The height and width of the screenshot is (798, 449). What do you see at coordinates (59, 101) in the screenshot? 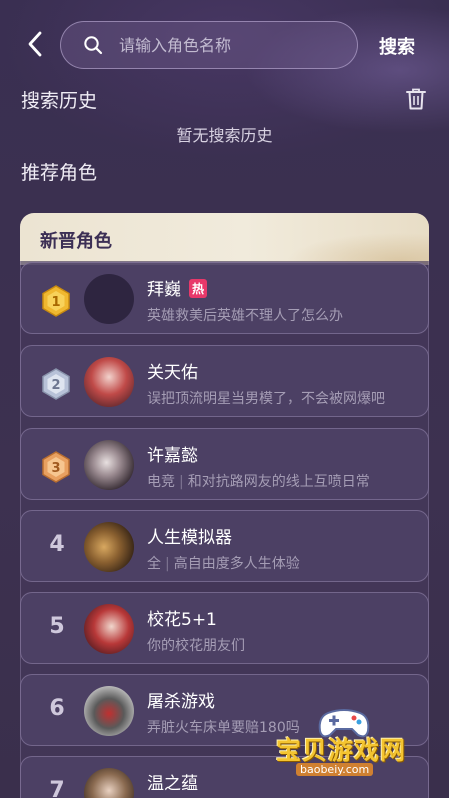
I see `search-history-title: 搜索历史` at bounding box center [59, 101].